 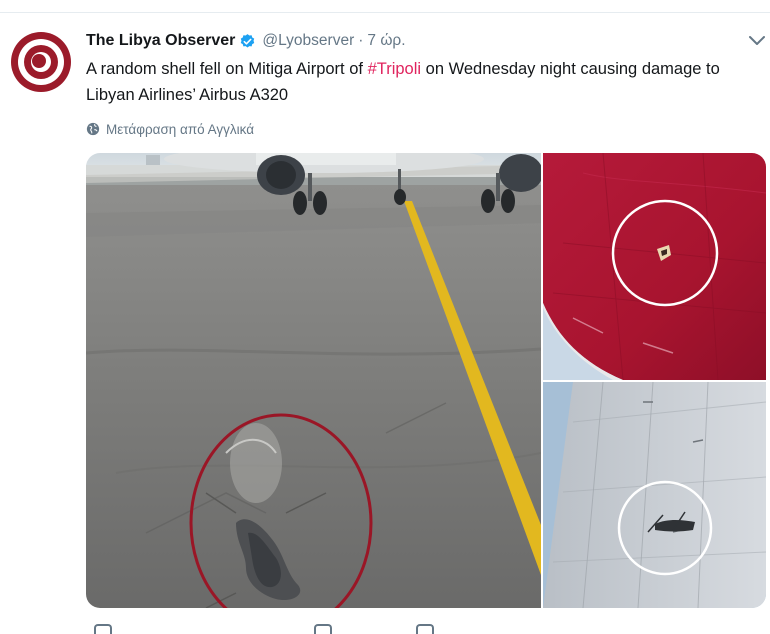 What do you see at coordinates (93, 129) in the screenshot?
I see `globe-icon` at bounding box center [93, 129].